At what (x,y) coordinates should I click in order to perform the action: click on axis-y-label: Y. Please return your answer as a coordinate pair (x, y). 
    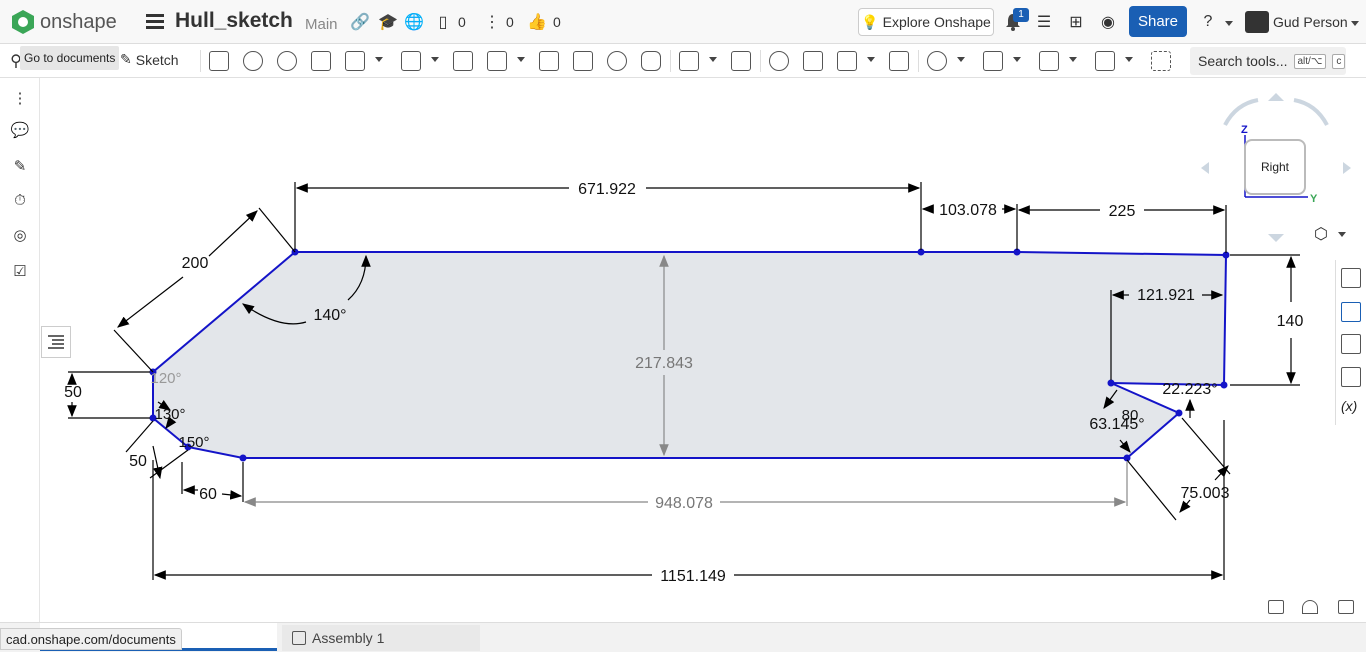
    Looking at the image, I should click on (1314, 199).